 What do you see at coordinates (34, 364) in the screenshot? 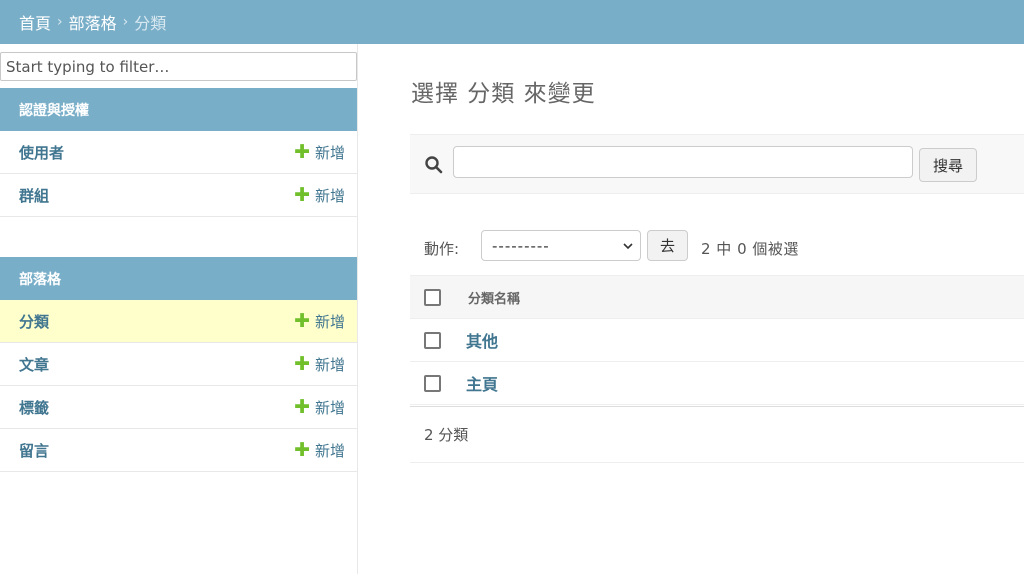
I see `model-link-articles: 文章` at bounding box center [34, 364].